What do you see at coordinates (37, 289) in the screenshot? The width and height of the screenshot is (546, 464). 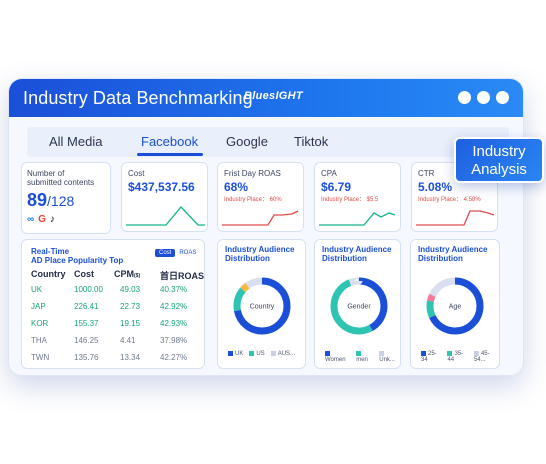 I see `row-country: UK` at bounding box center [37, 289].